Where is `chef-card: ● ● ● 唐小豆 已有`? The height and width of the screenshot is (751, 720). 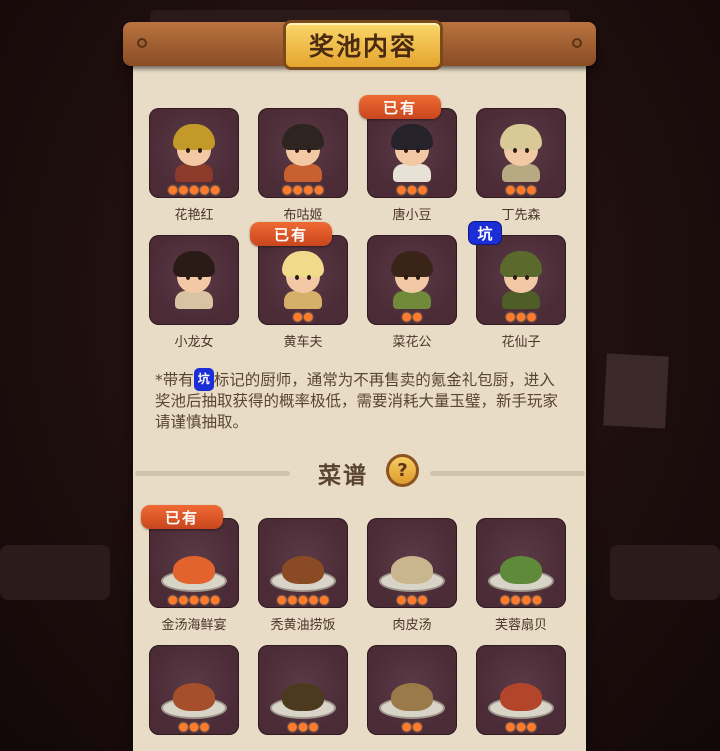 chef-card: ● ● ● 唐小豆 已有 is located at coordinates (408, 165).